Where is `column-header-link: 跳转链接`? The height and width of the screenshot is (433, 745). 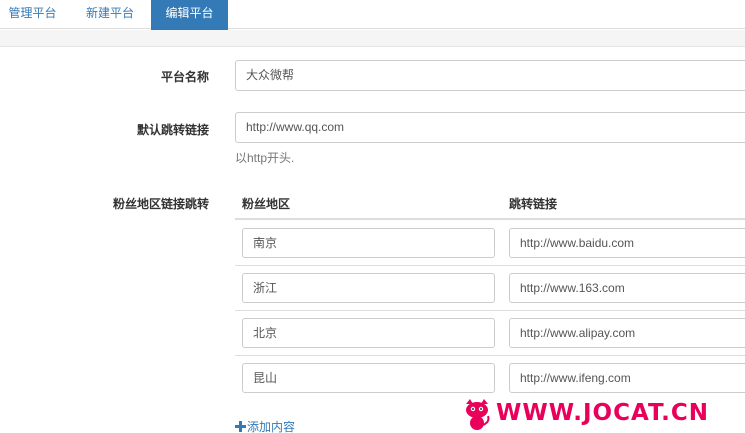 column-header-link: 跳转链接 is located at coordinates (533, 204).